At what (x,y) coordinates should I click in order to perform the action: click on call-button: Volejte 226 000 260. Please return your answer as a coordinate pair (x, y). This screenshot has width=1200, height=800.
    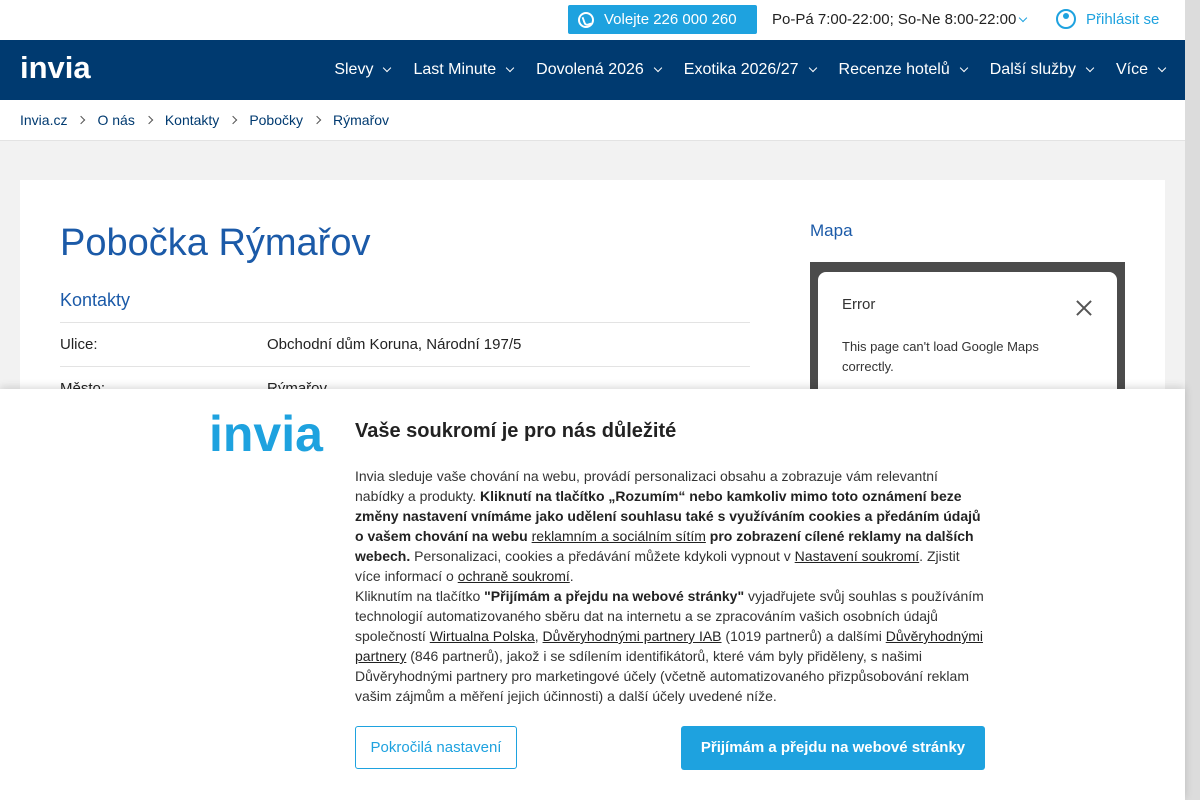
    Looking at the image, I should click on (662, 19).